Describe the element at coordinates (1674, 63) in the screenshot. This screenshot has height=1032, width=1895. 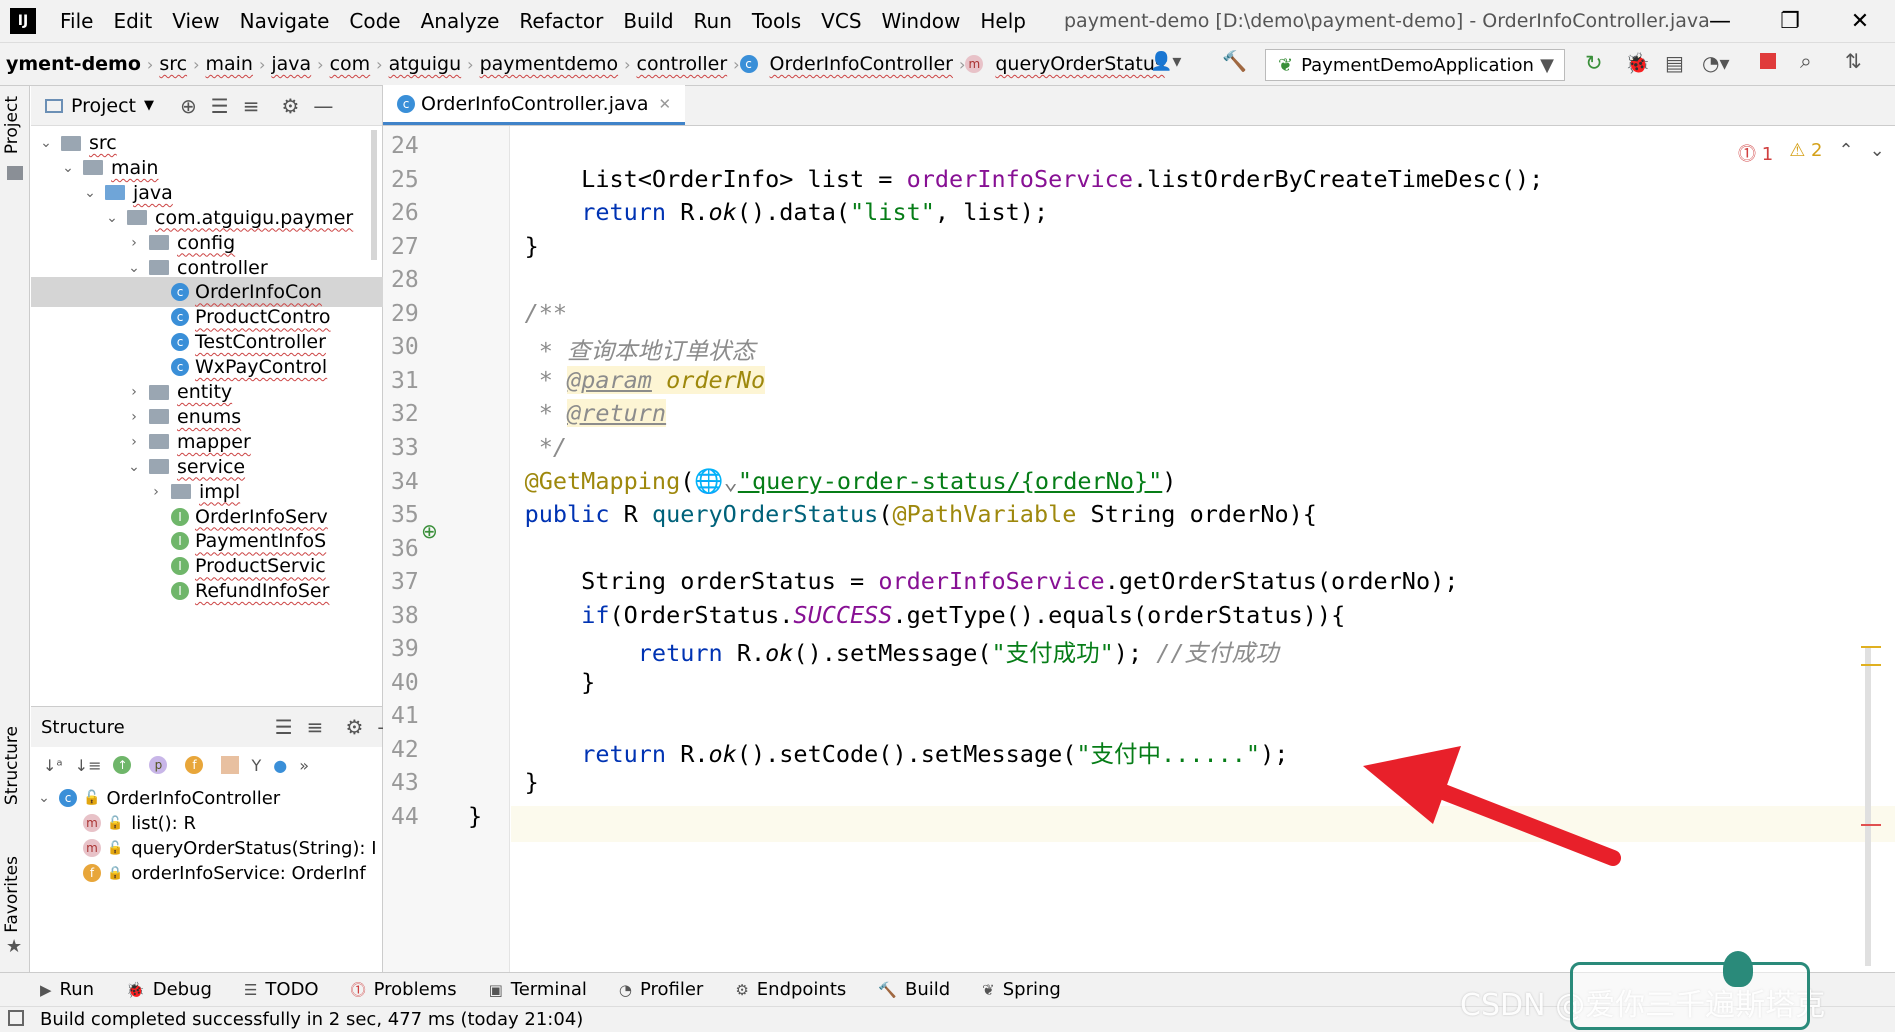
I see `coverage-icon: ▤` at that location.